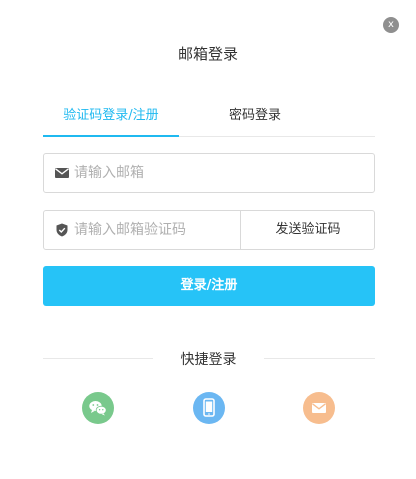  I want to click on divider-right, so click(319, 358).